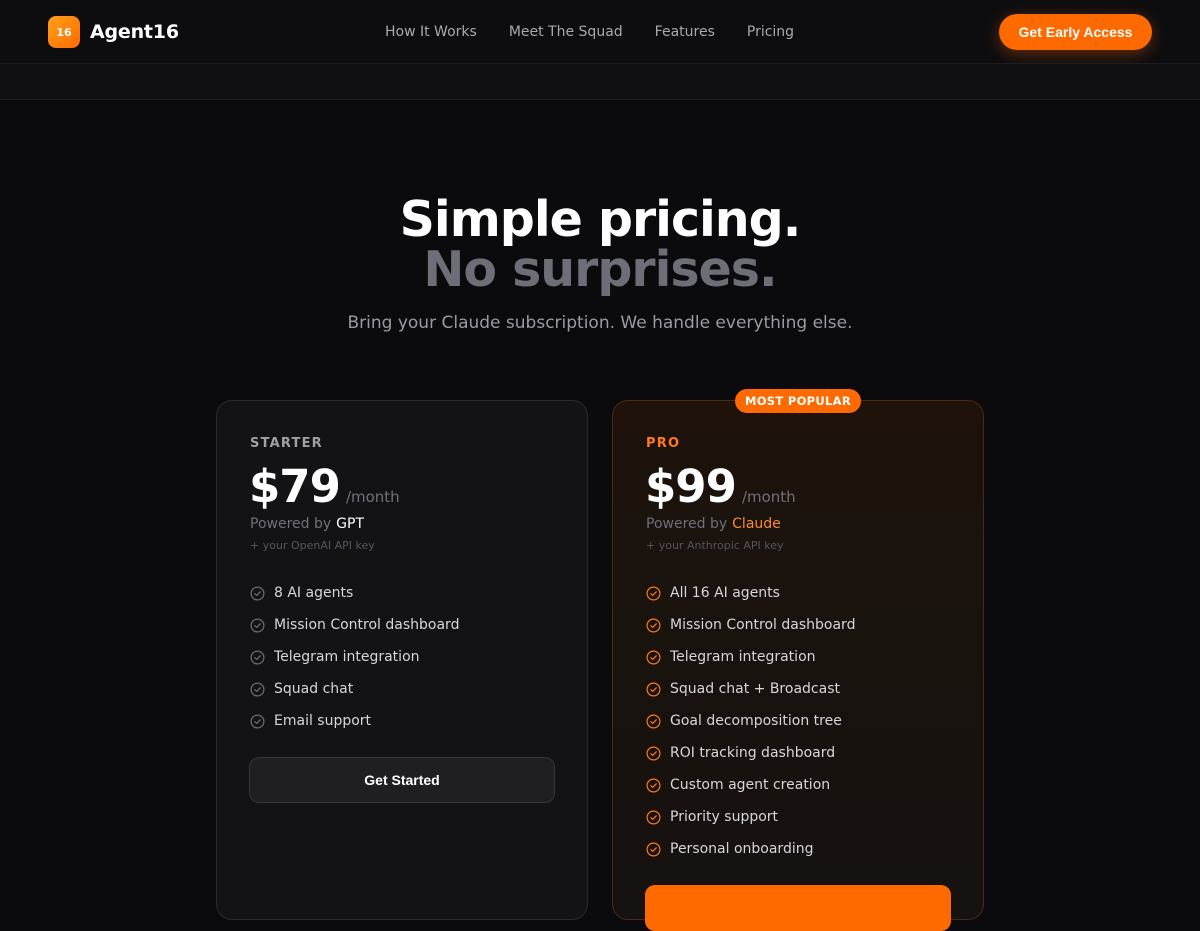  Describe the element at coordinates (350, 524) in the screenshot. I see `powered-by-model: GPT` at that location.